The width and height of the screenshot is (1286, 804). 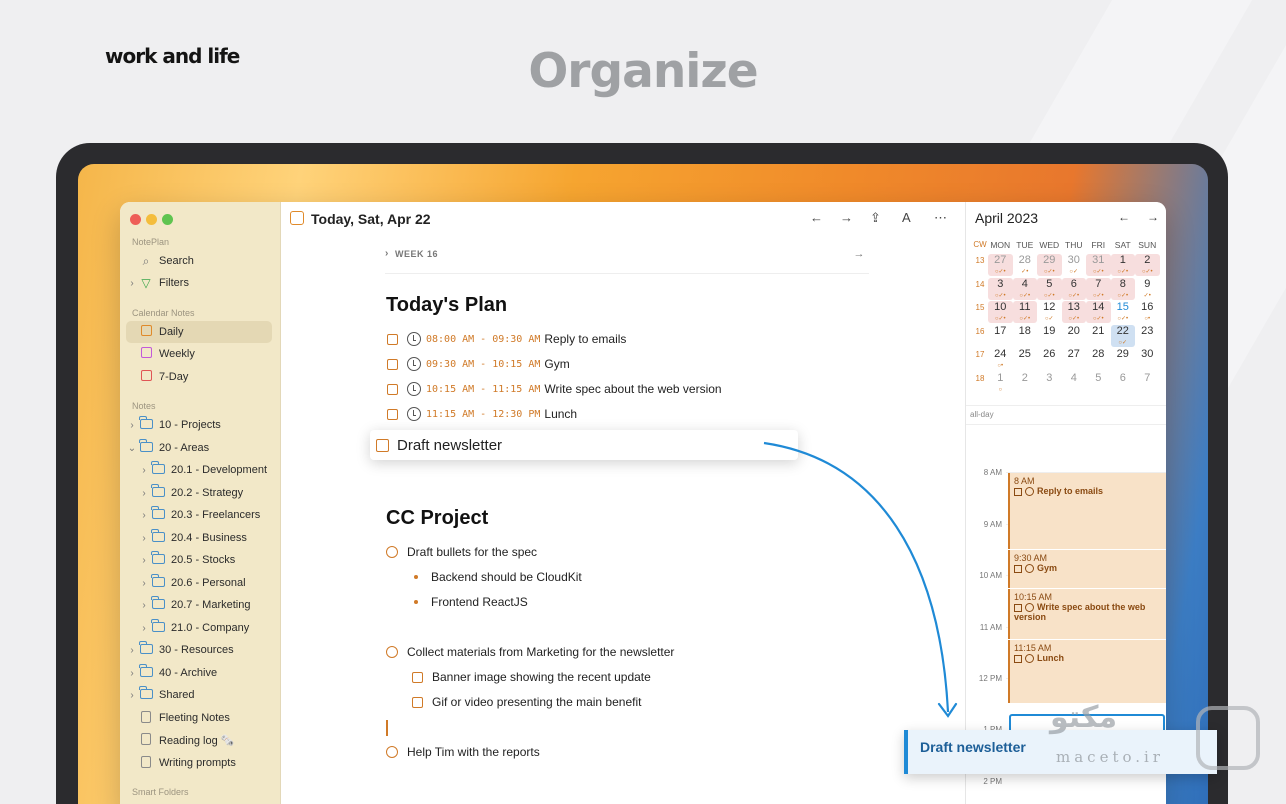 What do you see at coordinates (860, 579) in the screenshot?
I see `drag-arrow` at bounding box center [860, 579].